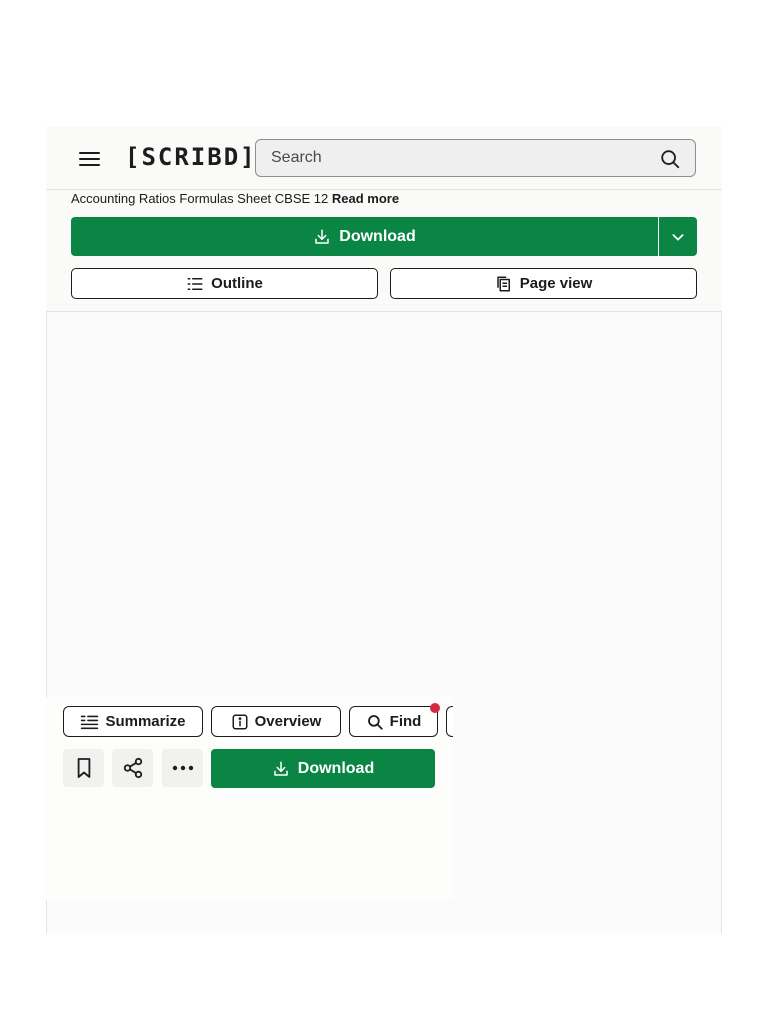 This screenshot has width=768, height=1024. Describe the element at coordinates (451, 158) in the screenshot. I see `search-input` at that location.